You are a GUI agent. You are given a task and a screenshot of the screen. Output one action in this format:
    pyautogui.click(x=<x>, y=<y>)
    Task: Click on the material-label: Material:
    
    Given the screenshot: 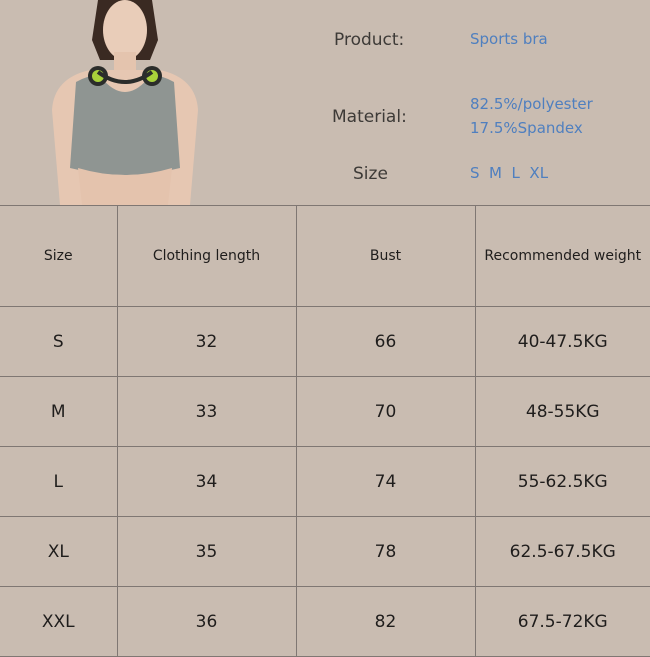 What is the action you would take?
    pyautogui.click(x=369, y=117)
    